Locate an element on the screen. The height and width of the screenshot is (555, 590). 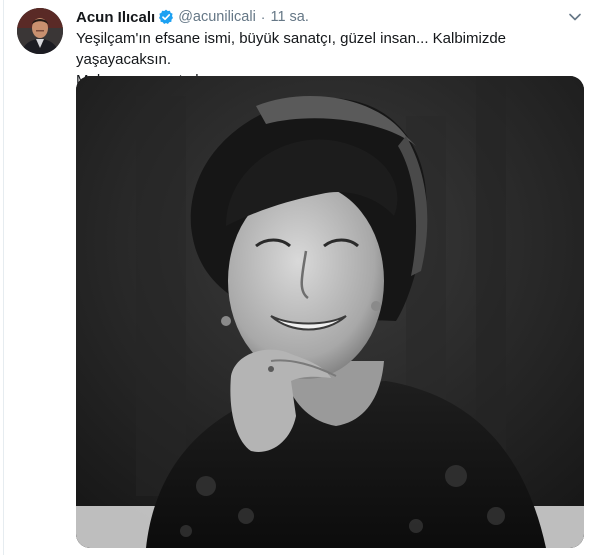
avatar is located at coordinates (40, 31).